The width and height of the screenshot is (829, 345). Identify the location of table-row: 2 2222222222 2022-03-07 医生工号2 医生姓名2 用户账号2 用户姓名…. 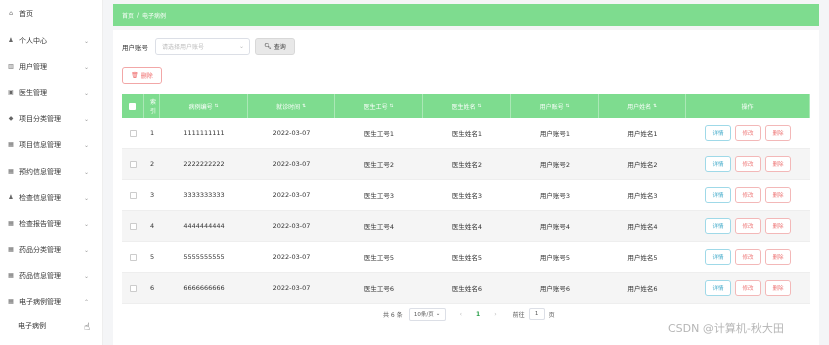
(466, 164).